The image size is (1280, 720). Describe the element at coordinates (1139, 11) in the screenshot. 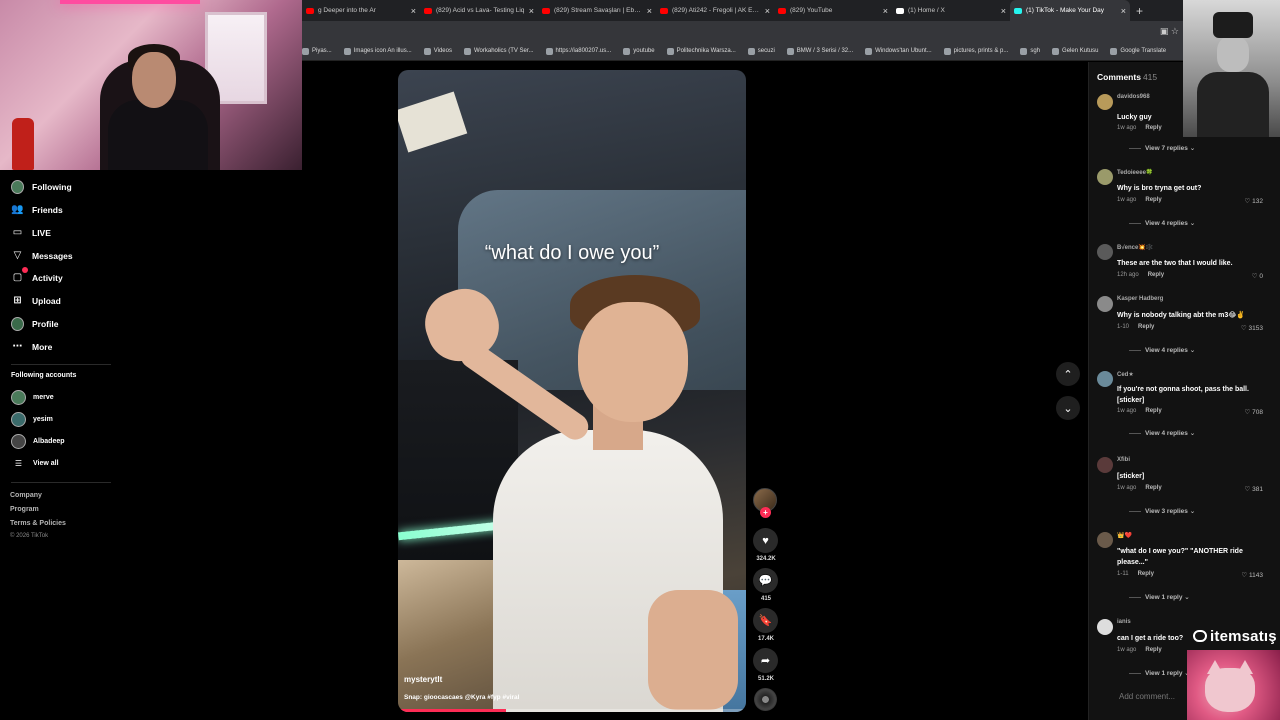

I see `new-tab-button: +` at that location.